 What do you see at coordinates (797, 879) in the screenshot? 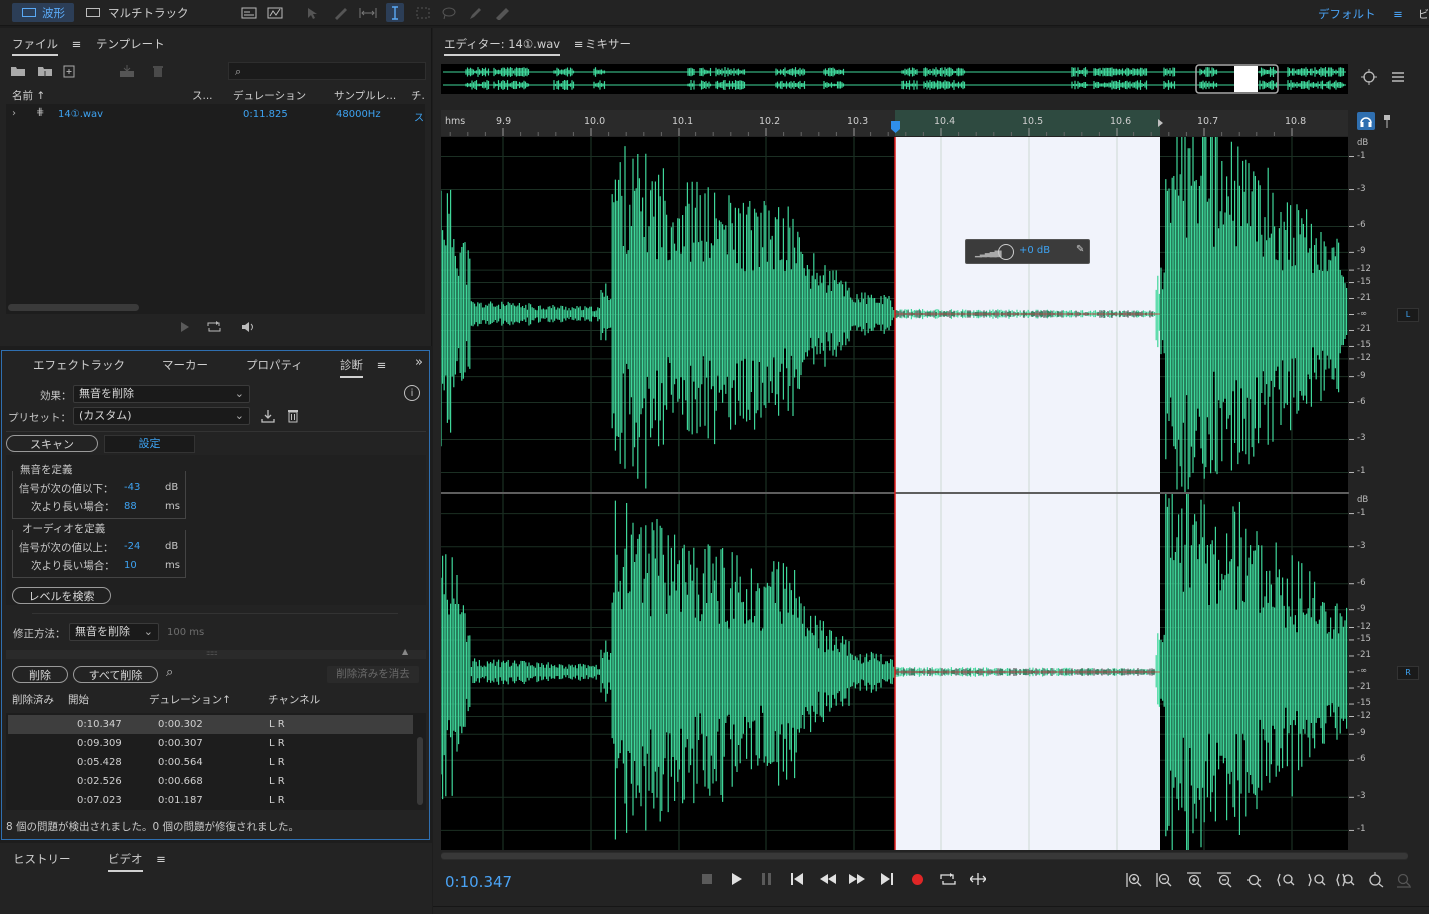
I see `skip-to-start-icon` at bounding box center [797, 879].